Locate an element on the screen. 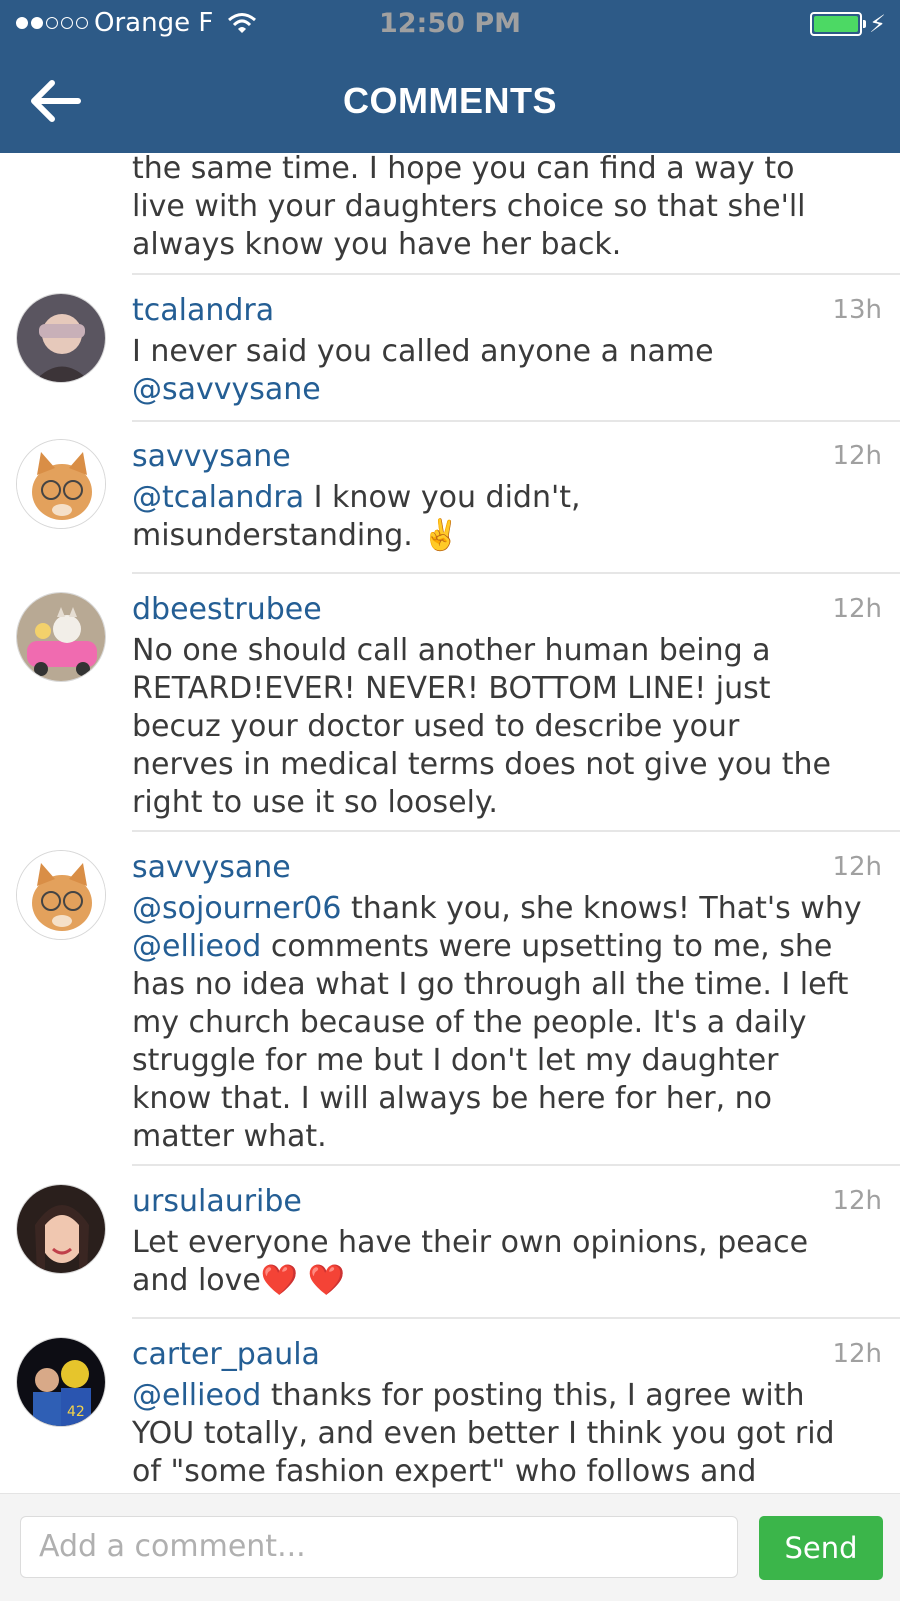  heart-emoji: ❤️ ❤️ is located at coordinates (303, 1280).